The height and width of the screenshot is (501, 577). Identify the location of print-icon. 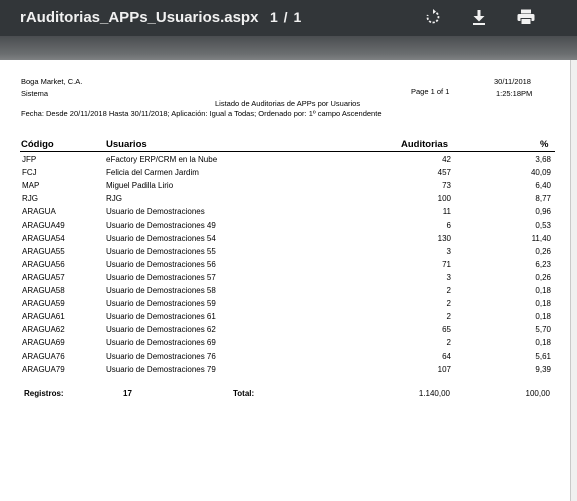
(526, 17).